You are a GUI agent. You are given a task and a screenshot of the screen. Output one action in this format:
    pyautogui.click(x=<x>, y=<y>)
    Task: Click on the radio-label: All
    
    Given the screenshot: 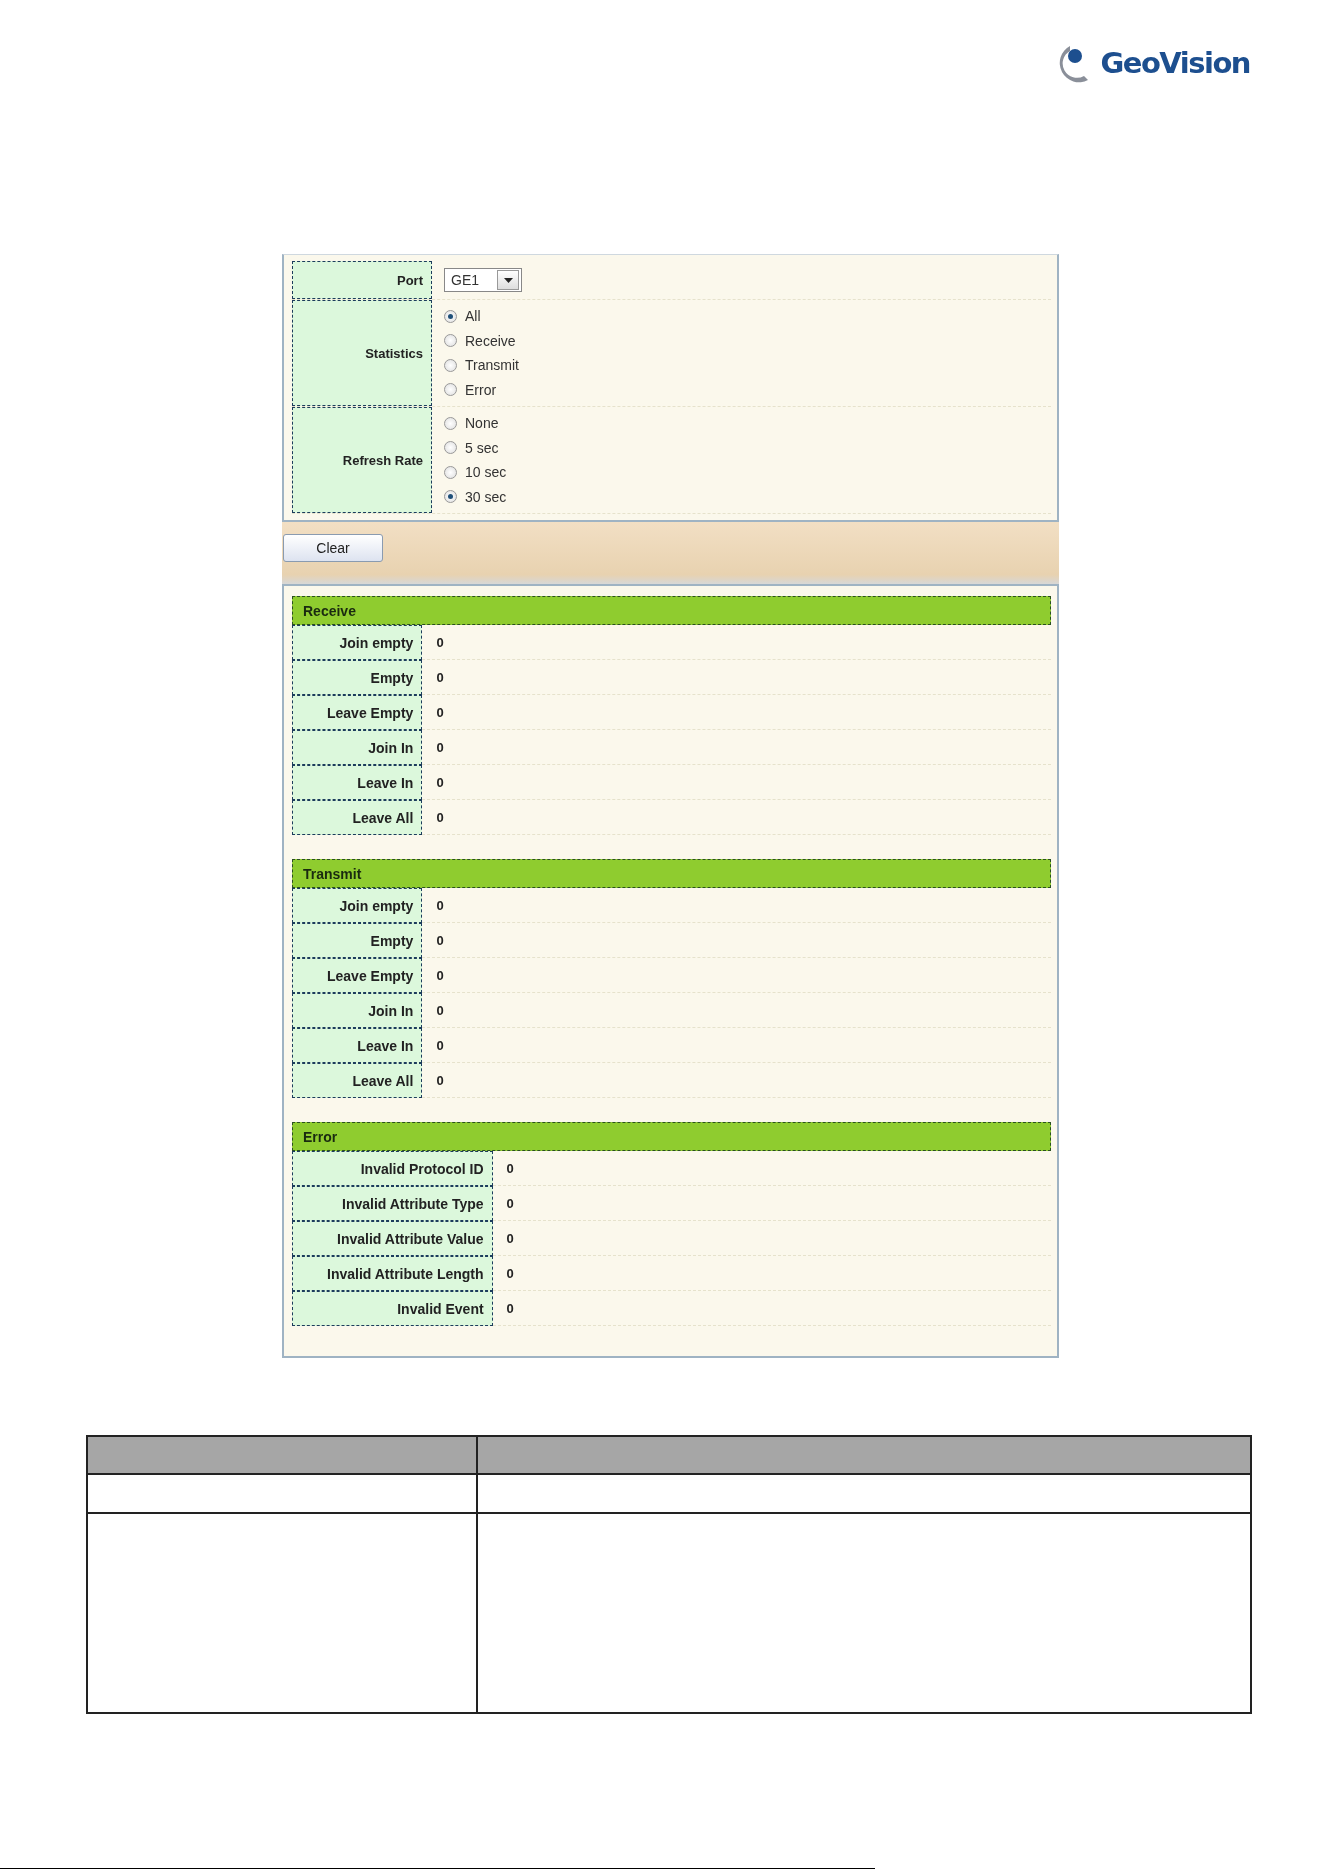 What is the action you would take?
    pyautogui.click(x=473, y=316)
    